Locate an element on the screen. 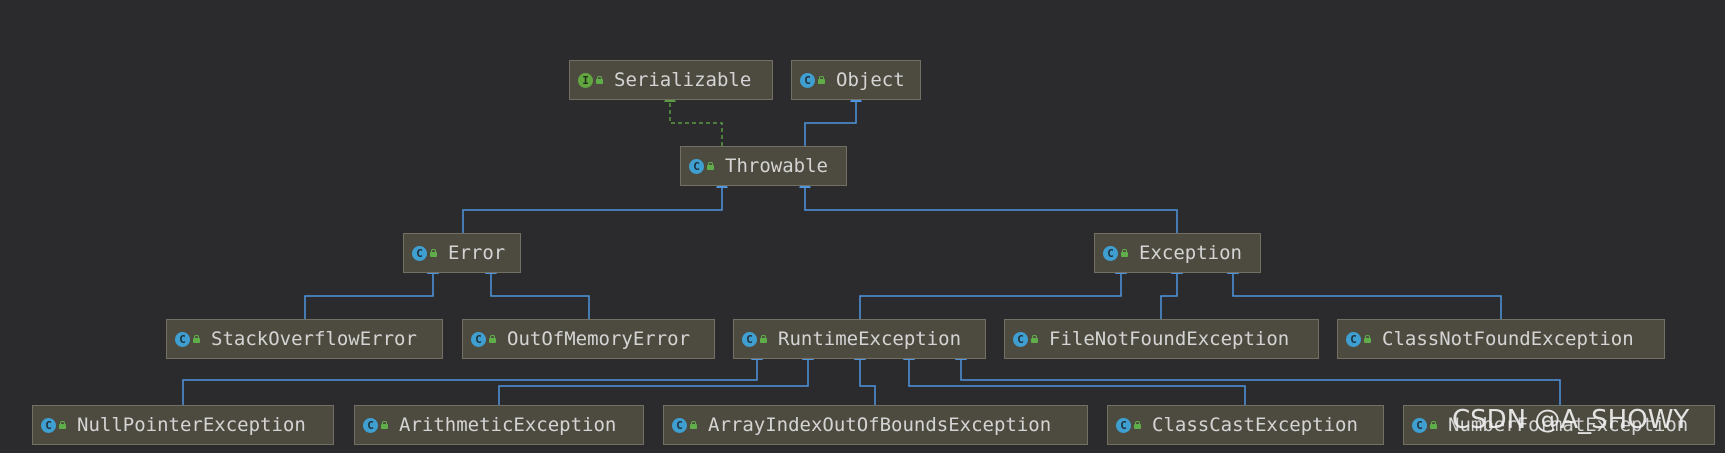  edge-nullpointer-runtime is located at coordinates (472, 377).